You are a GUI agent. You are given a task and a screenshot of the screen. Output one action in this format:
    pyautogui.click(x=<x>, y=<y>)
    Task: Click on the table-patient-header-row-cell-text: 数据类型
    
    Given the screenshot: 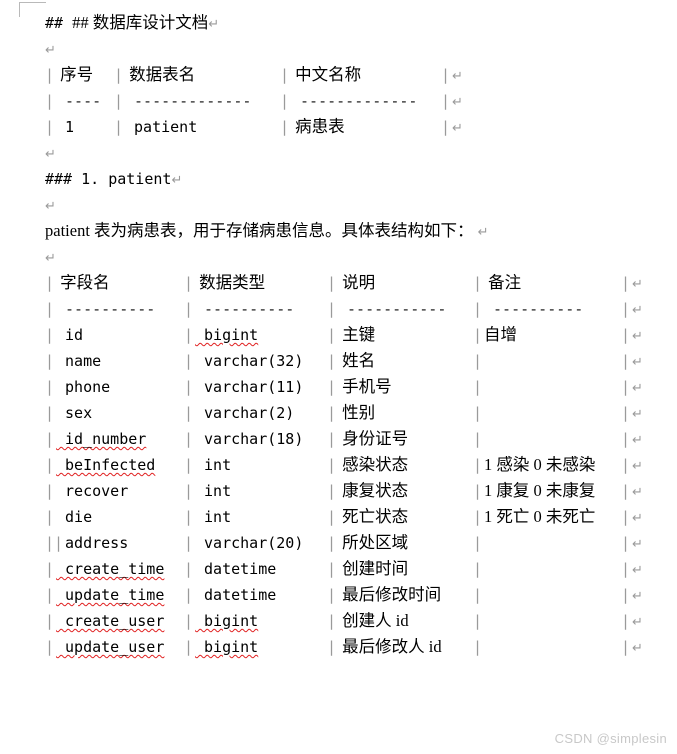 What is the action you would take?
    pyautogui.click(x=230, y=282)
    